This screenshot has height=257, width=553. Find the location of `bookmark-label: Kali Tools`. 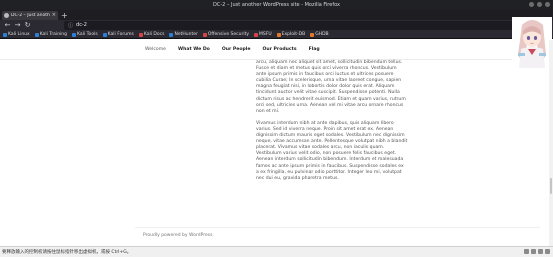

bookmark-label: Kali Tools is located at coordinates (87, 34).